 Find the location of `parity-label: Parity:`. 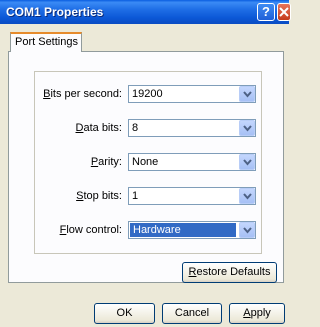

parity-label: Parity: is located at coordinates (106, 162).